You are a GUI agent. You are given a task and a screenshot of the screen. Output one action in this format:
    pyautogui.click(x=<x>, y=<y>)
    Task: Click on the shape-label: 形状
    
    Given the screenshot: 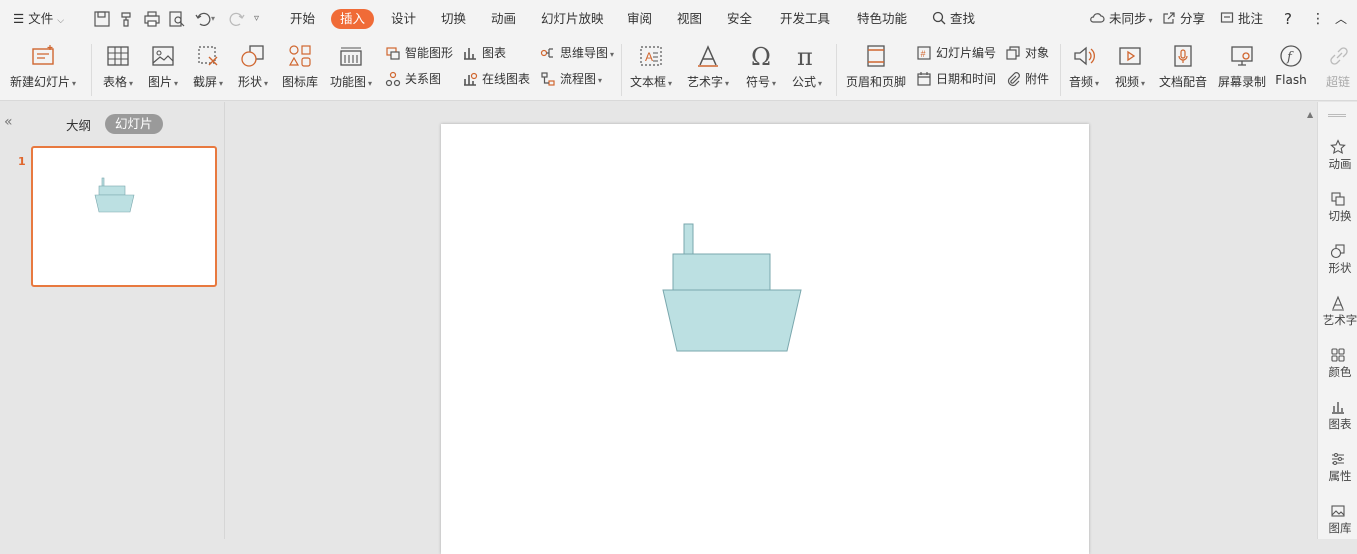 What is the action you would take?
    pyautogui.click(x=249, y=82)
    